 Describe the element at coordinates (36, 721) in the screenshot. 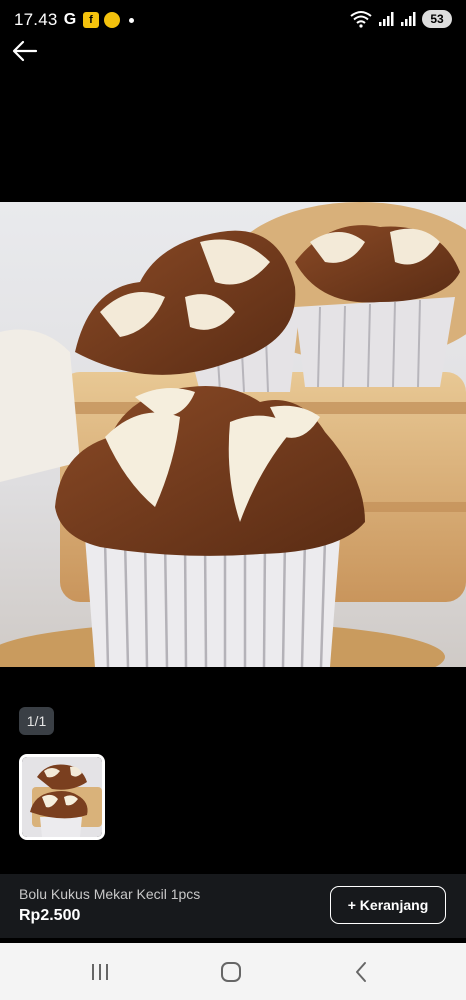

I see `page-indicator: 1/1` at that location.